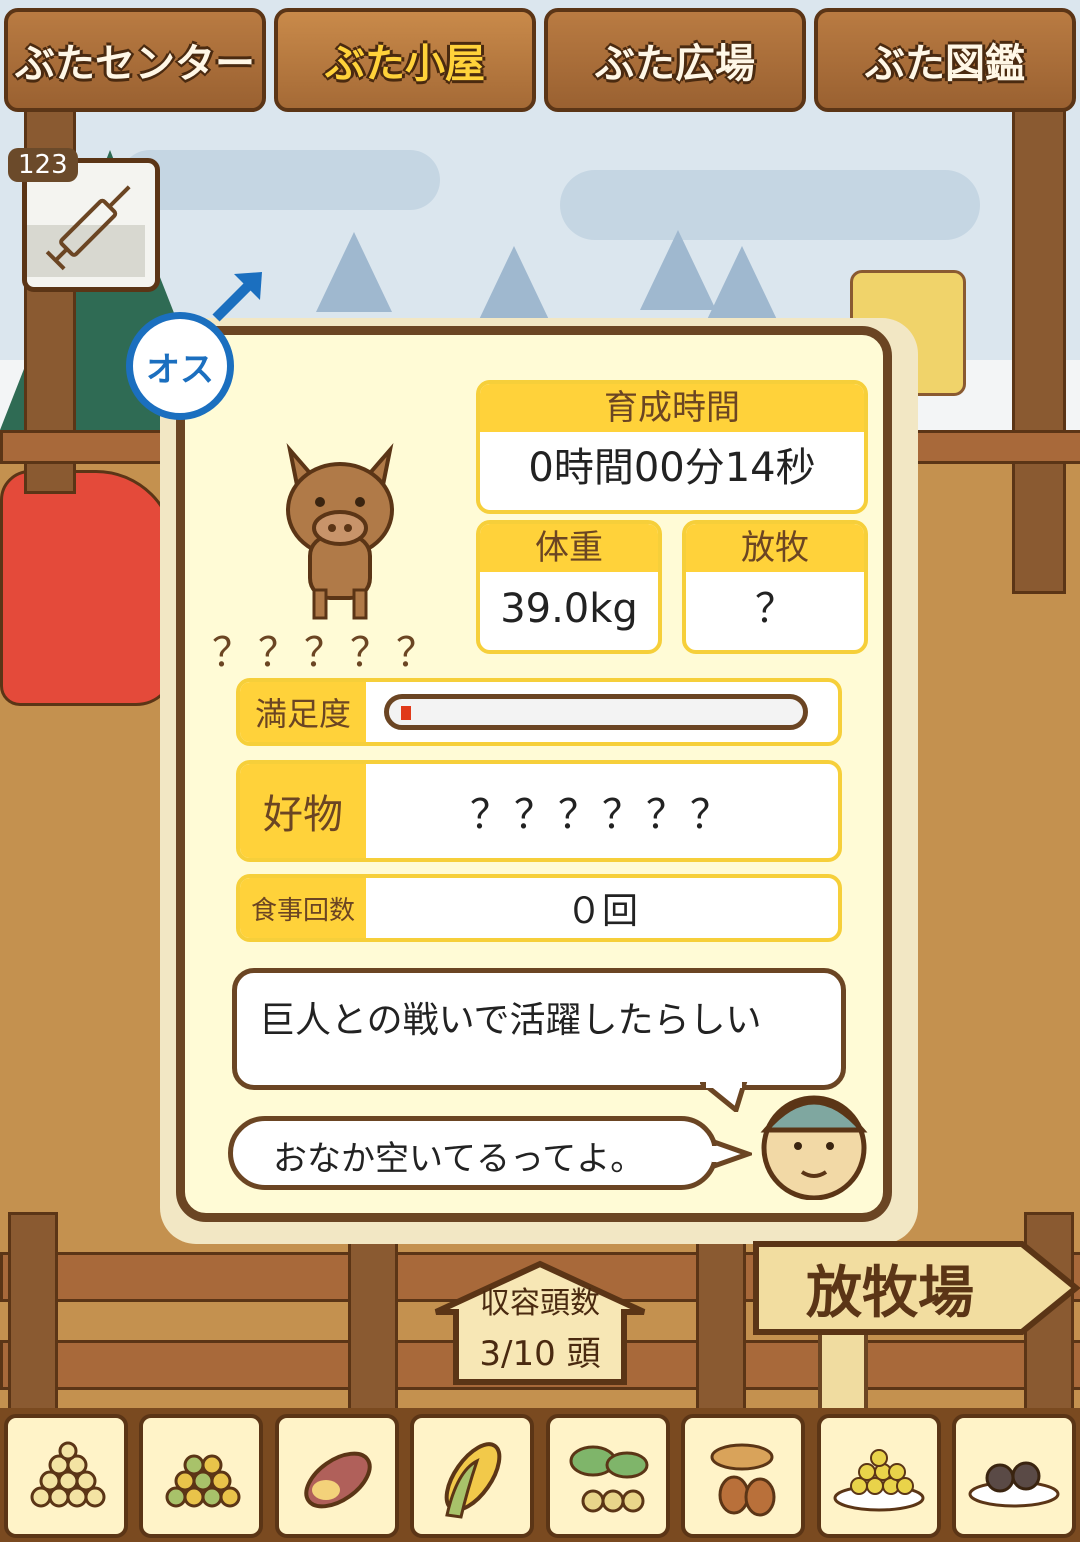 The height and width of the screenshot is (1542, 1080). I want to click on top-tab-bar: ぶたセンター ぶた小屋 ぶた広場 ぶた図鑑, so click(540, 56).